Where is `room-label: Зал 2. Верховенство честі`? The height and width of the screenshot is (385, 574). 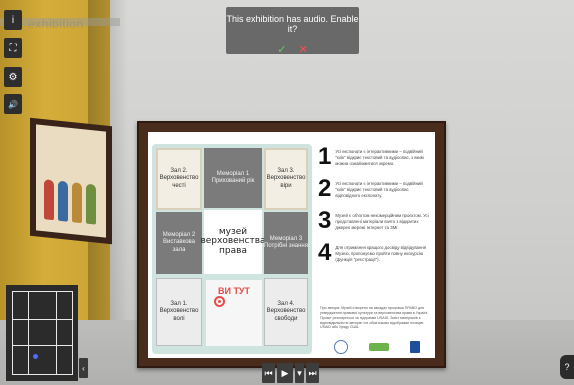
room-label: Зал 2. Верховенство честі is located at coordinates (179, 178).